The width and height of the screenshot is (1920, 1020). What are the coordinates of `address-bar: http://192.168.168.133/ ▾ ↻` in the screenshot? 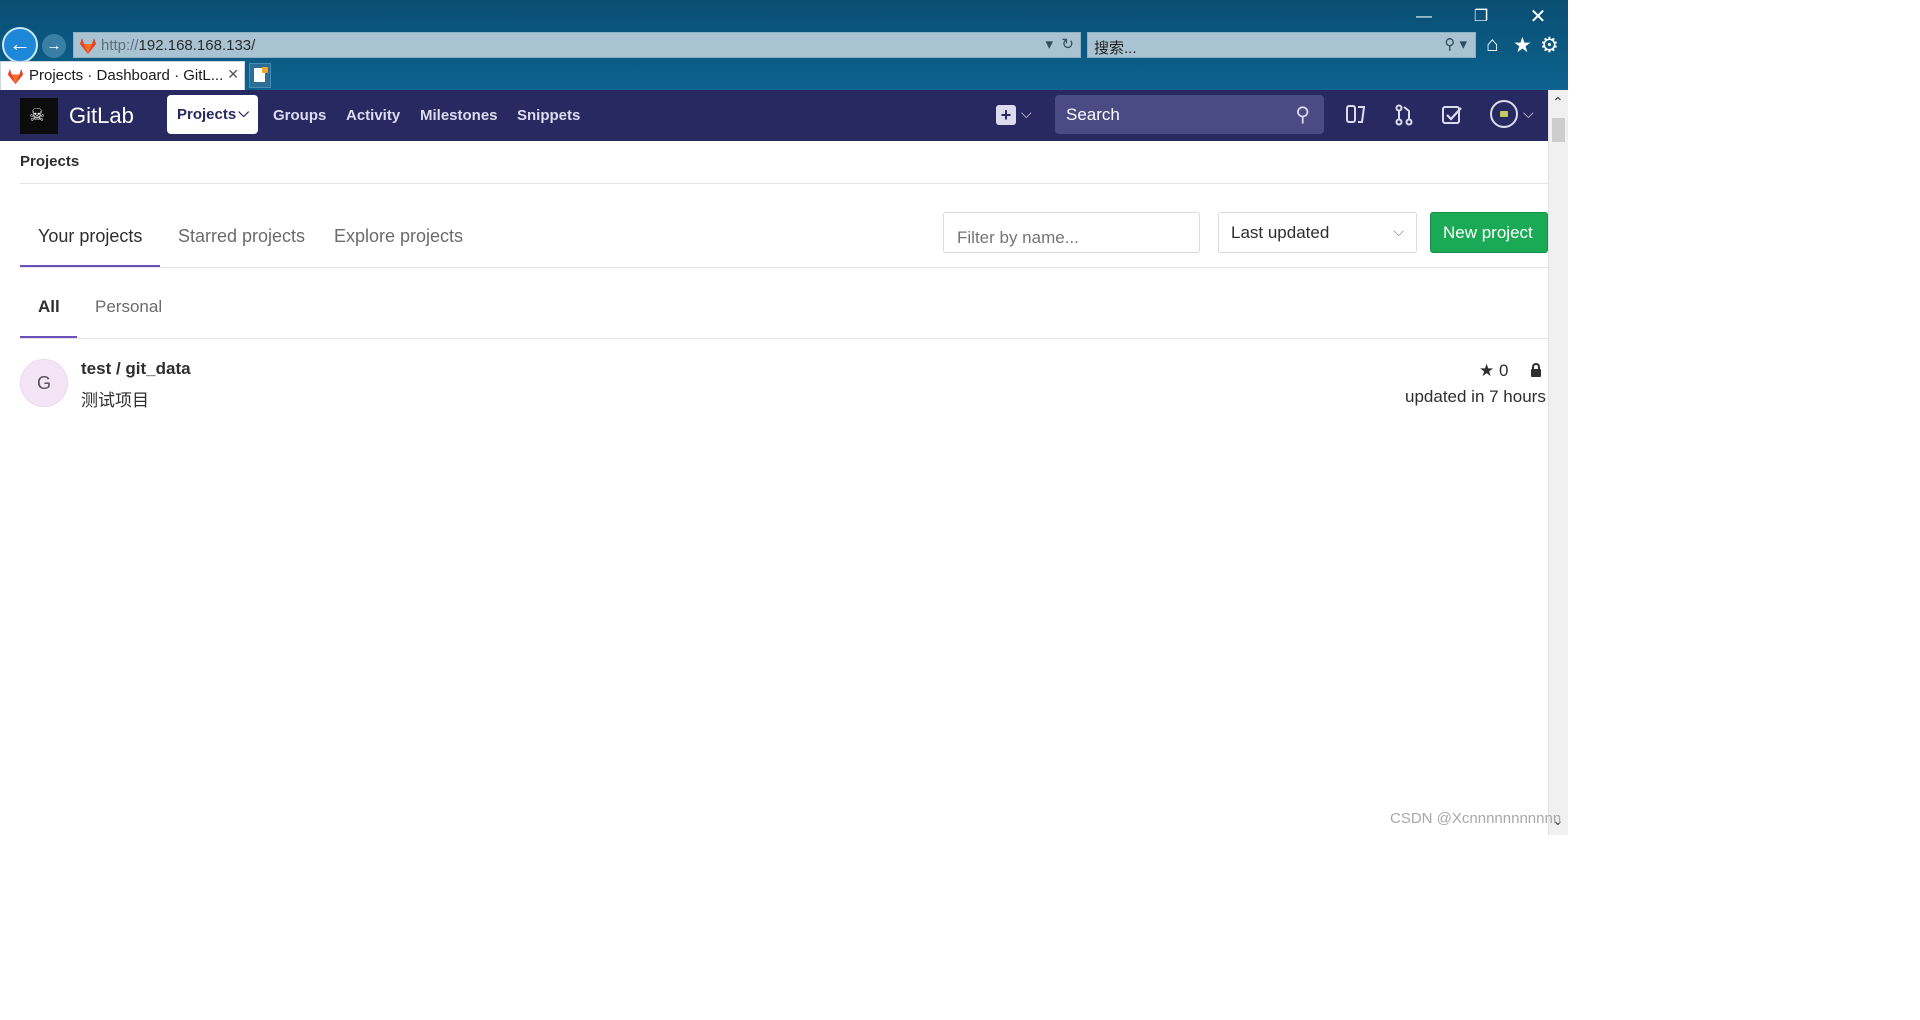 It's located at (577, 45).